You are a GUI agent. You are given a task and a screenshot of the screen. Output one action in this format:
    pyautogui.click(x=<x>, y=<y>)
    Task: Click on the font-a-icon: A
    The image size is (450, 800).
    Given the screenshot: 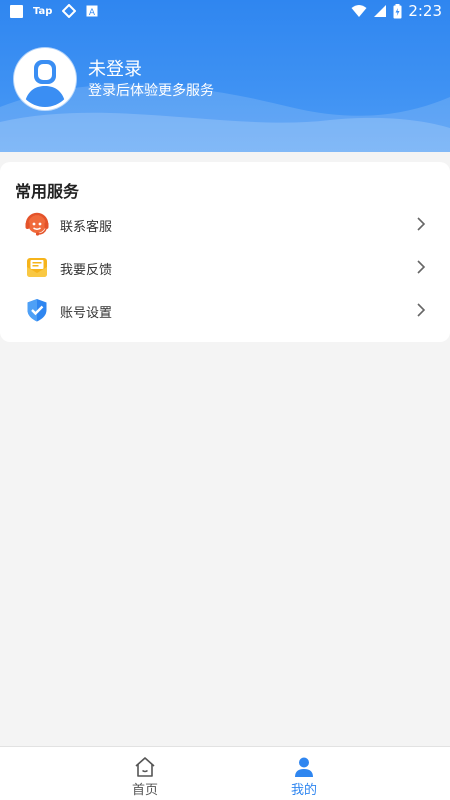 What is the action you would take?
    pyautogui.click(x=92, y=11)
    